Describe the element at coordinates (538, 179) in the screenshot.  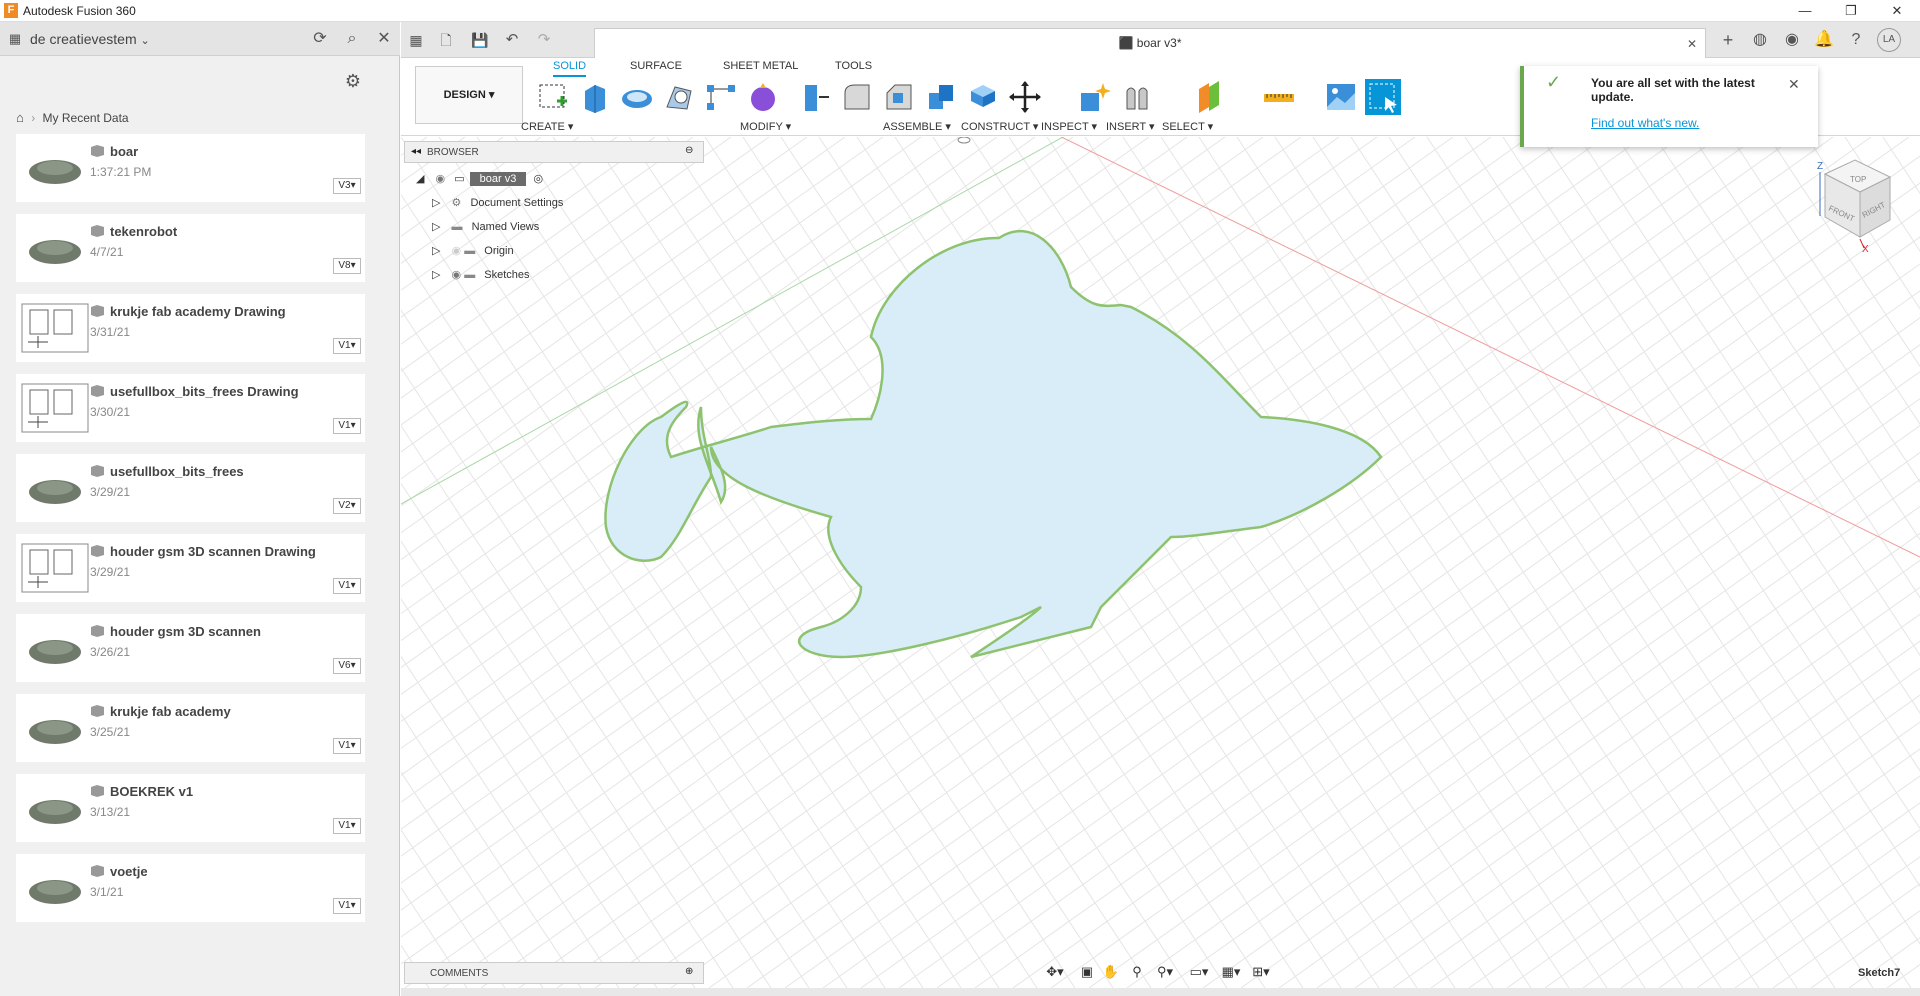
I see `activate-component-icon: ◎` at that location.